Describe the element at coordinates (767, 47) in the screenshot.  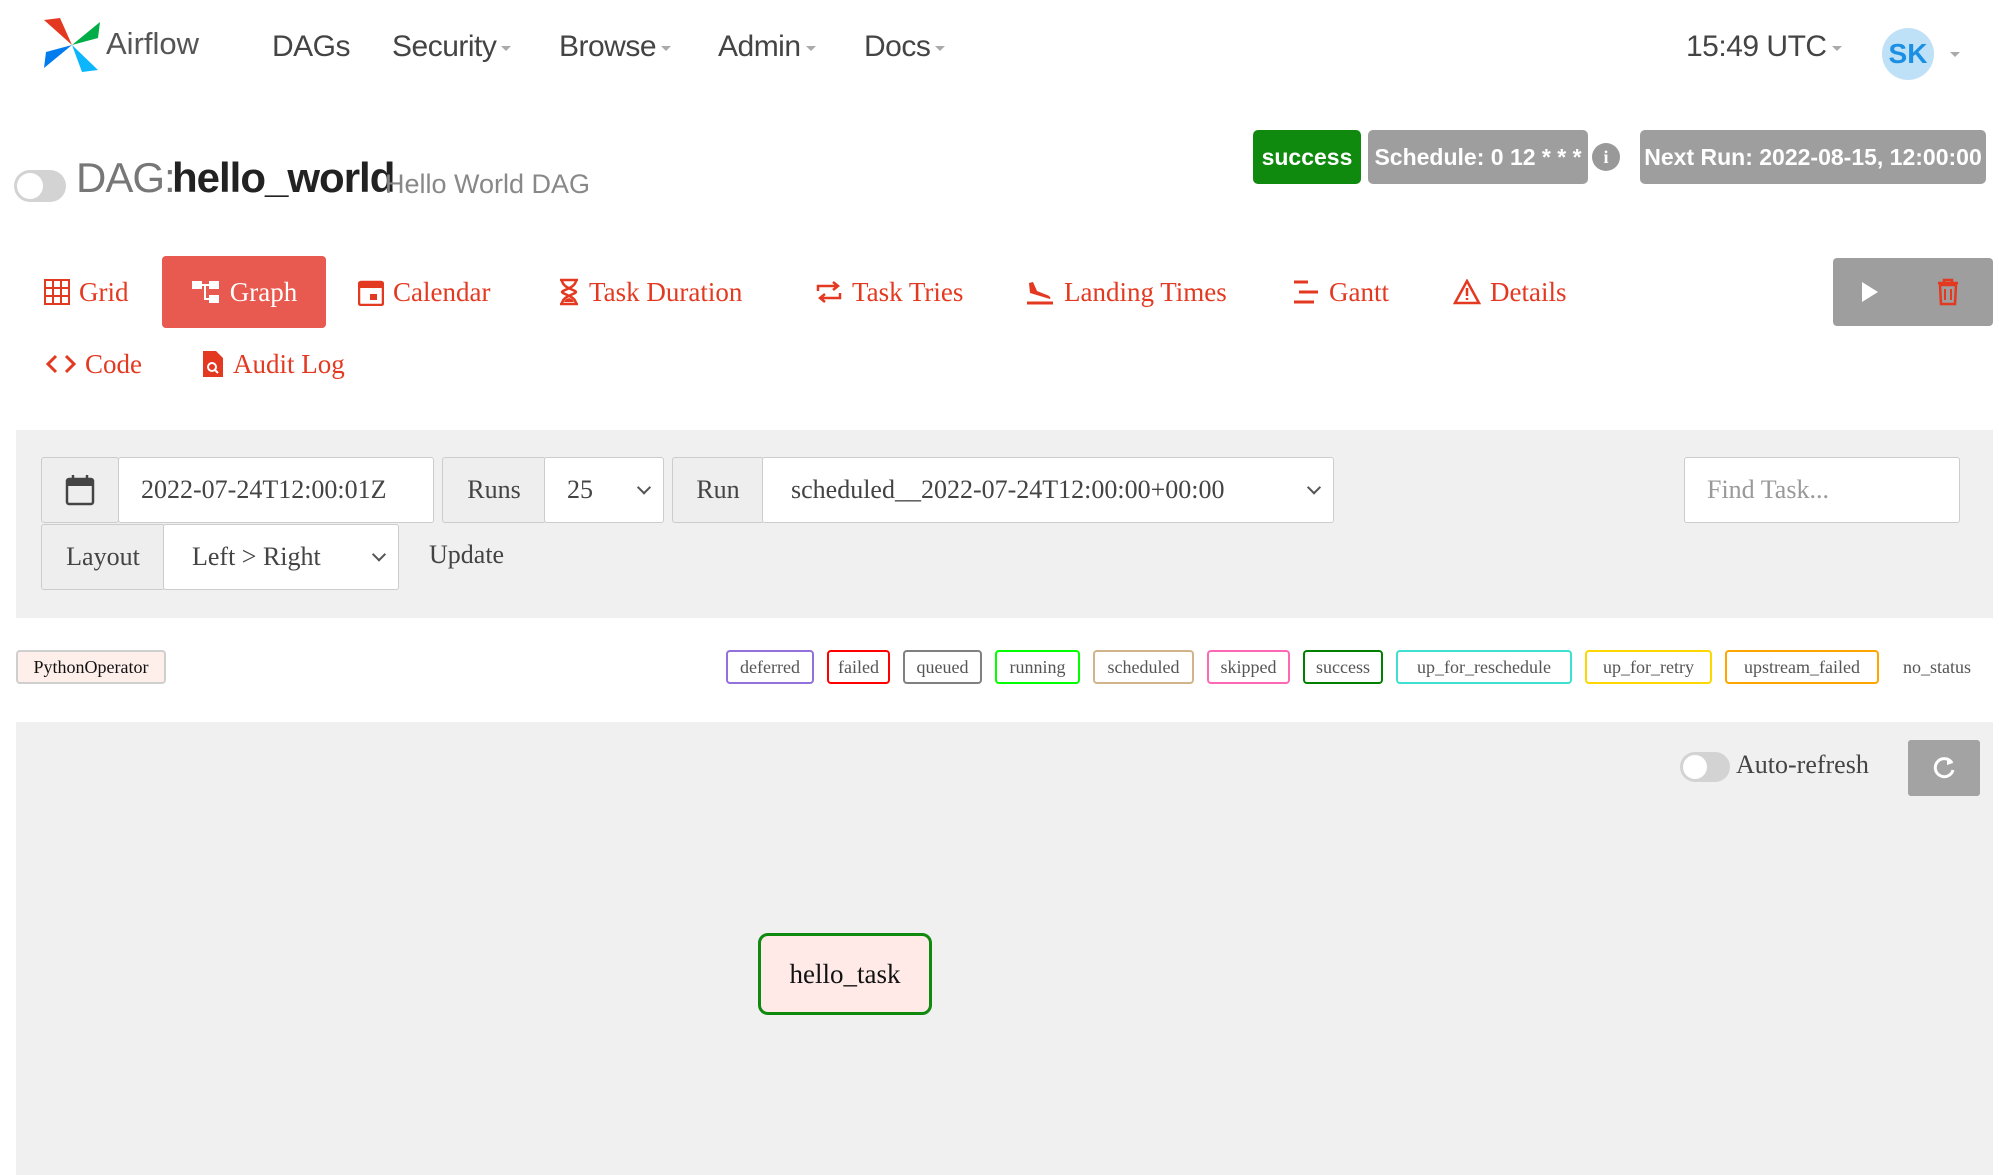
I see `nav-admin: Admin` at that location.